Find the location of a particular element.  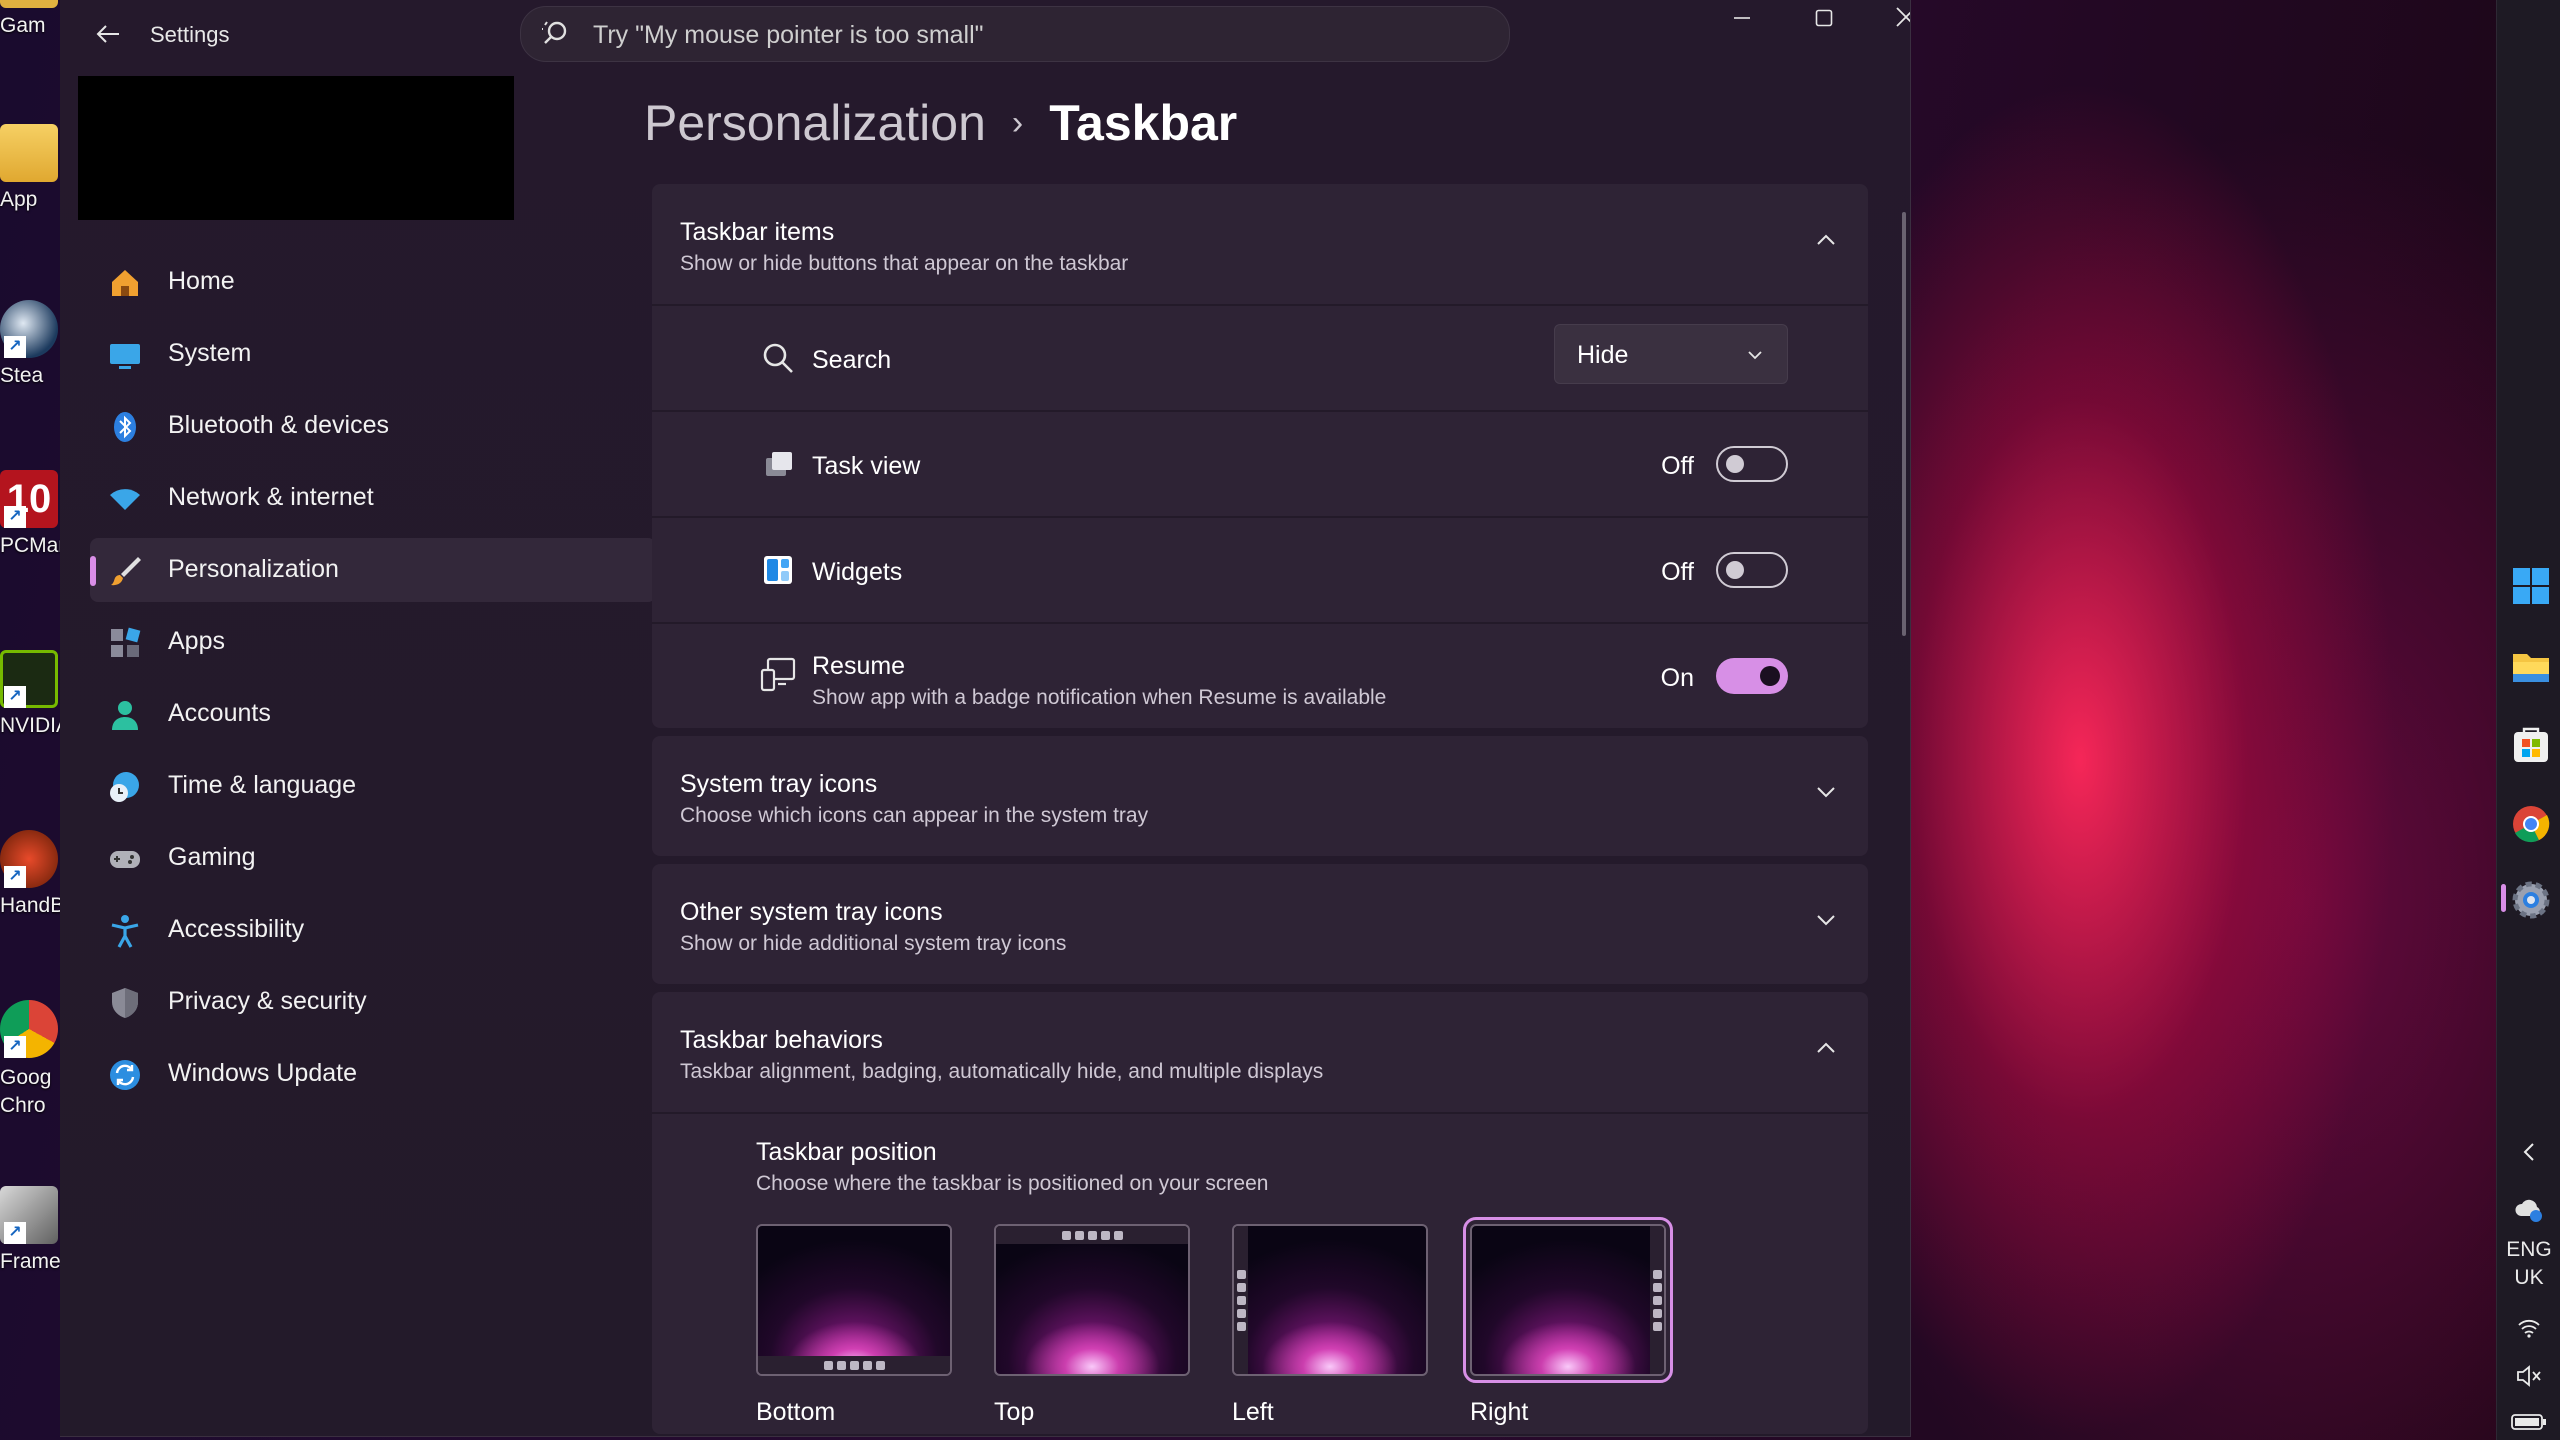

taskbar-position-top: Top is located at coordinates (1092, 1325).